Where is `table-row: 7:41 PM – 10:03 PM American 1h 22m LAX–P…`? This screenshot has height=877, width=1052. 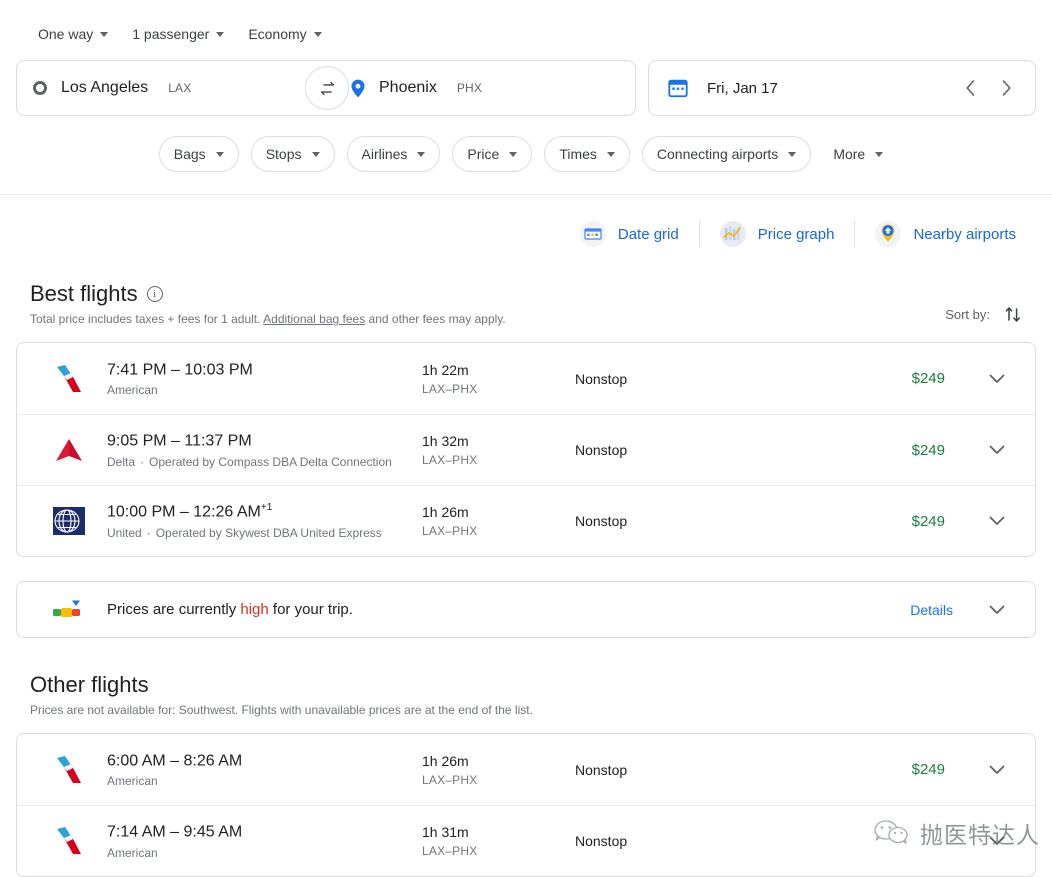 table-row: 7:41 PM – 10:03 PM American 1h 22m LAX–P… is located at coordinates (526, 378).